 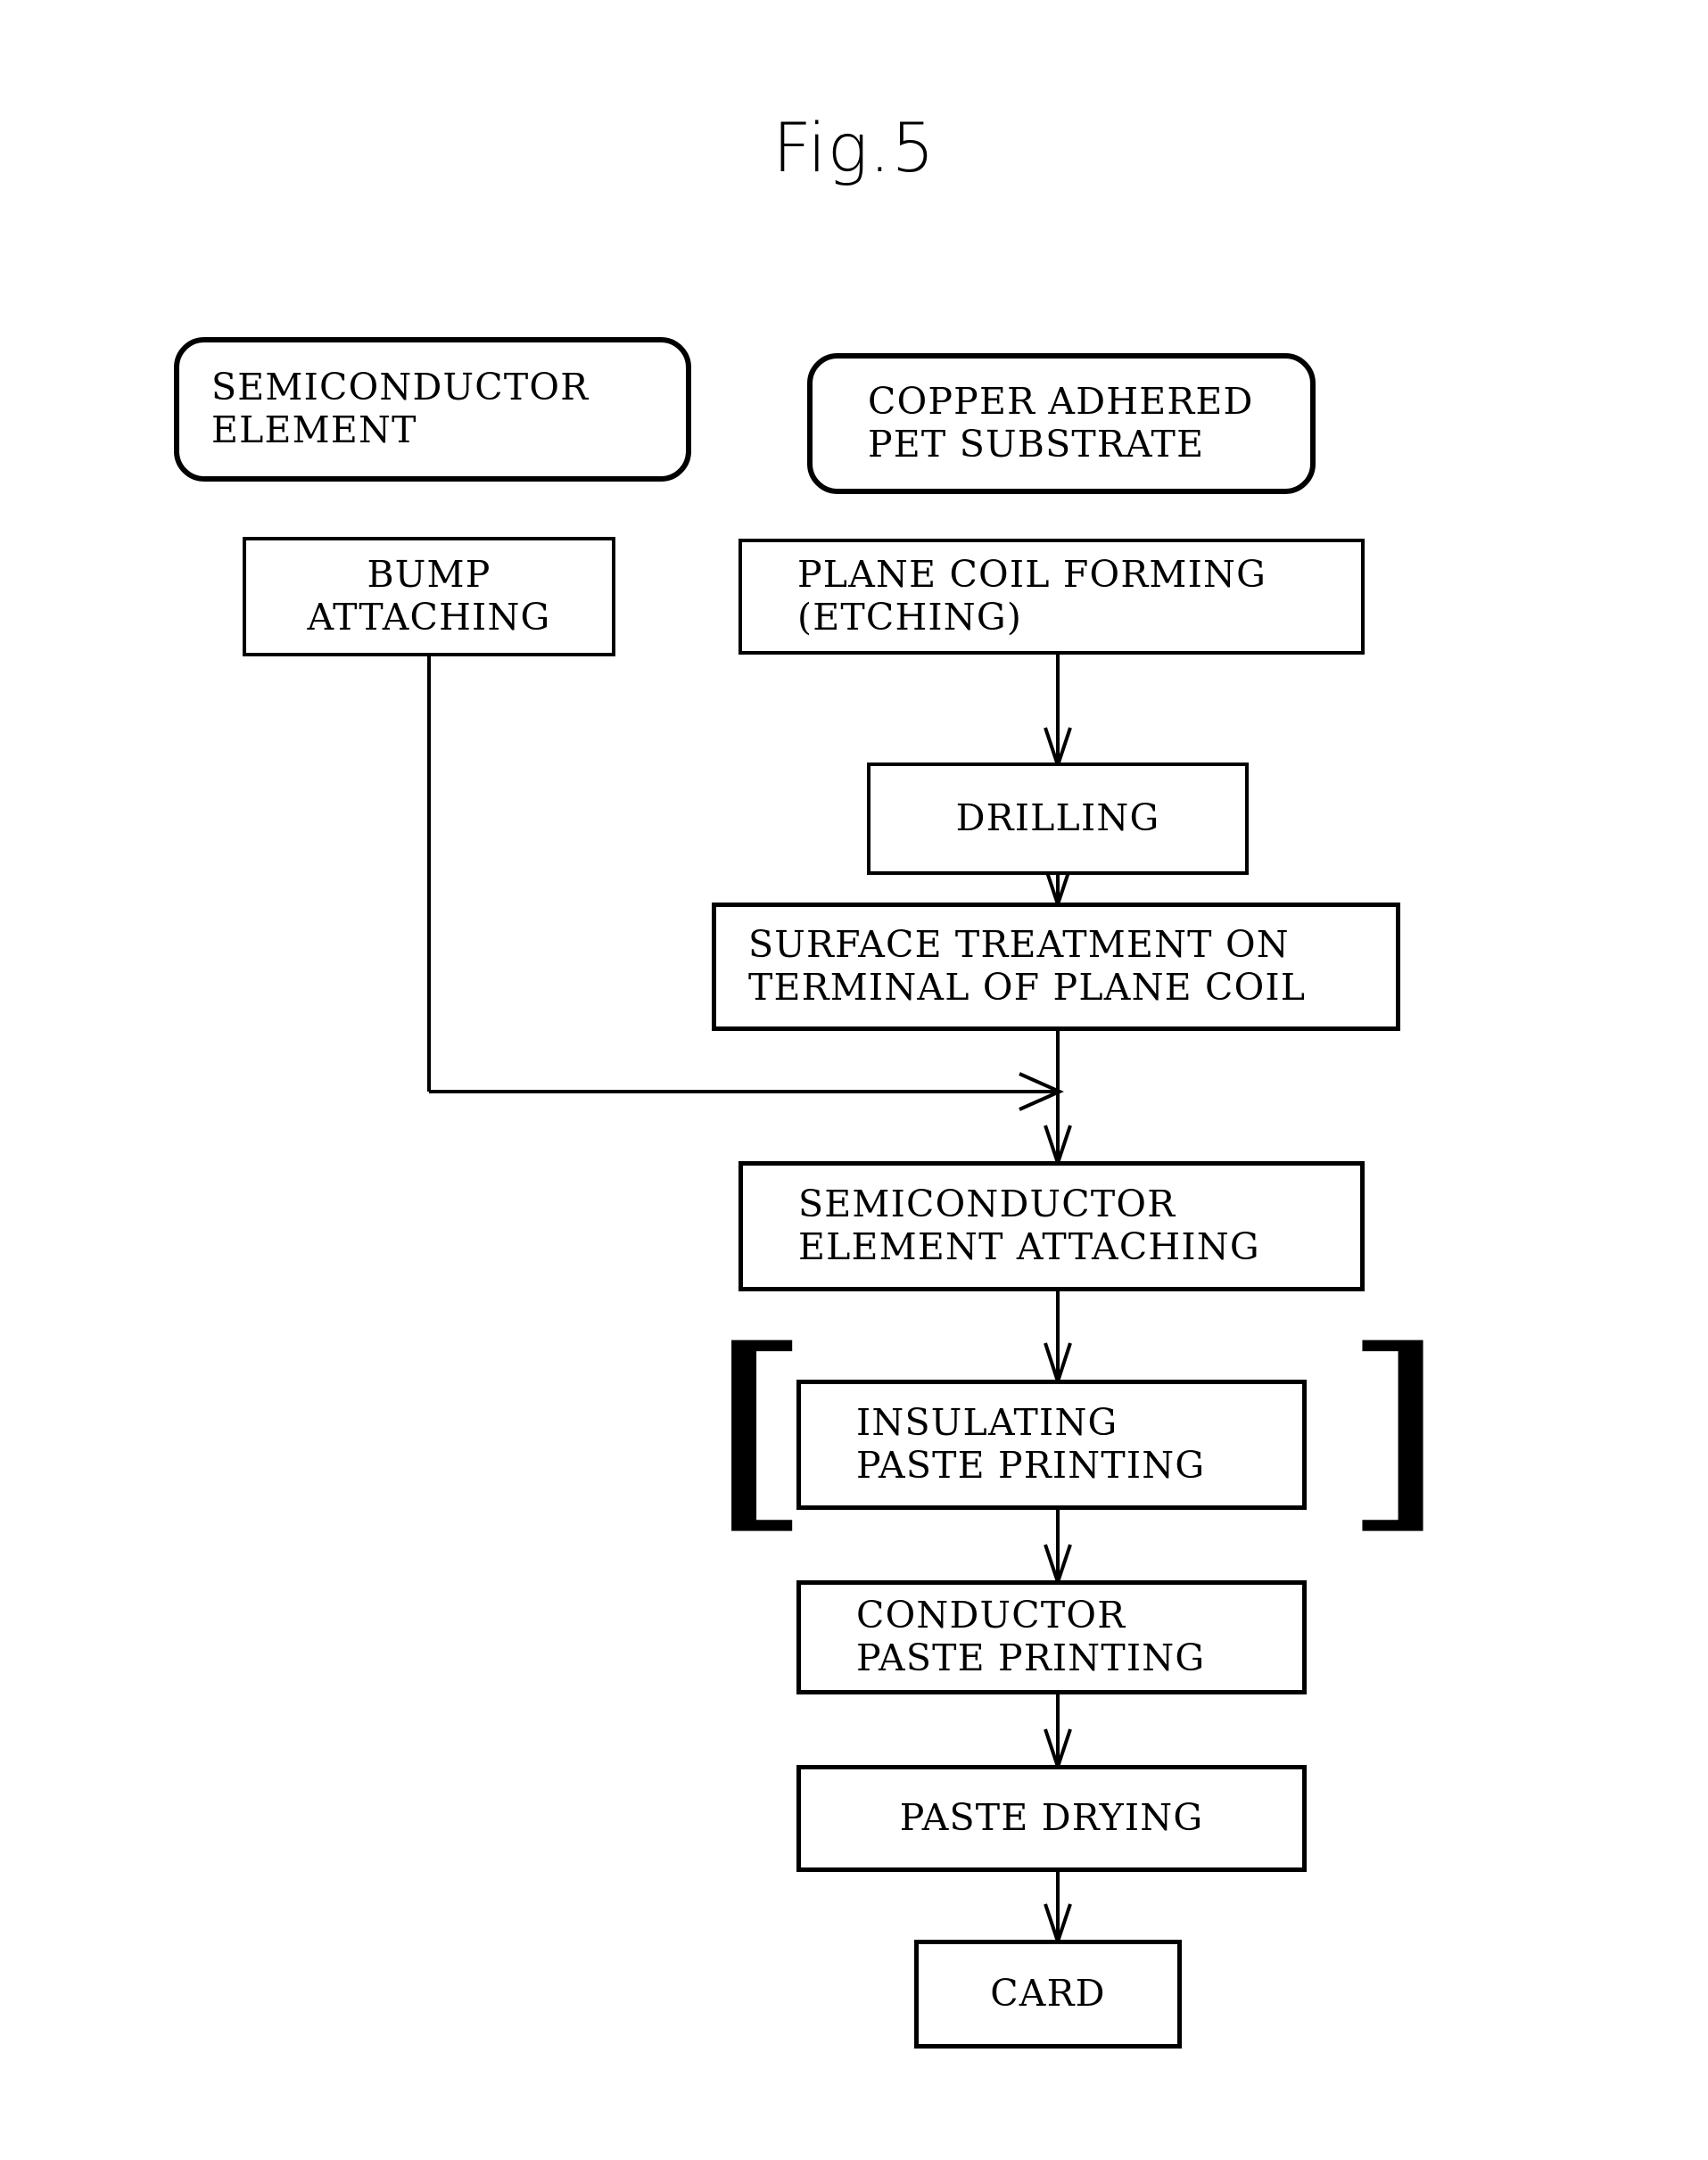 What do you see at coordinates (429, 617) in the screenshot?
I see `node-line: ATTACHING` at bounding box center [429, 617].